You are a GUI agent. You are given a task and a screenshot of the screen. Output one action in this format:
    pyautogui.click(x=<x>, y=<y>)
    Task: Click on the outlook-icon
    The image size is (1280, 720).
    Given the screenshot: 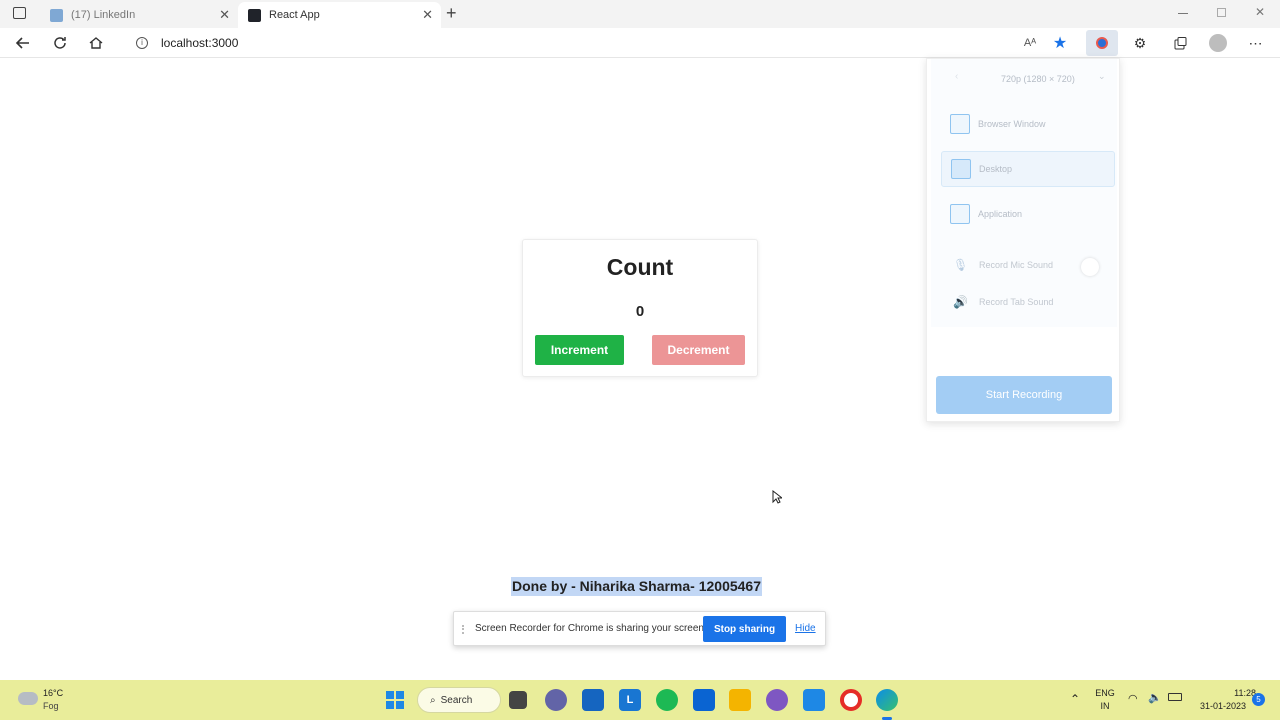 What is the action you would take?
    pyautogui.click(x=704, y=700)
    